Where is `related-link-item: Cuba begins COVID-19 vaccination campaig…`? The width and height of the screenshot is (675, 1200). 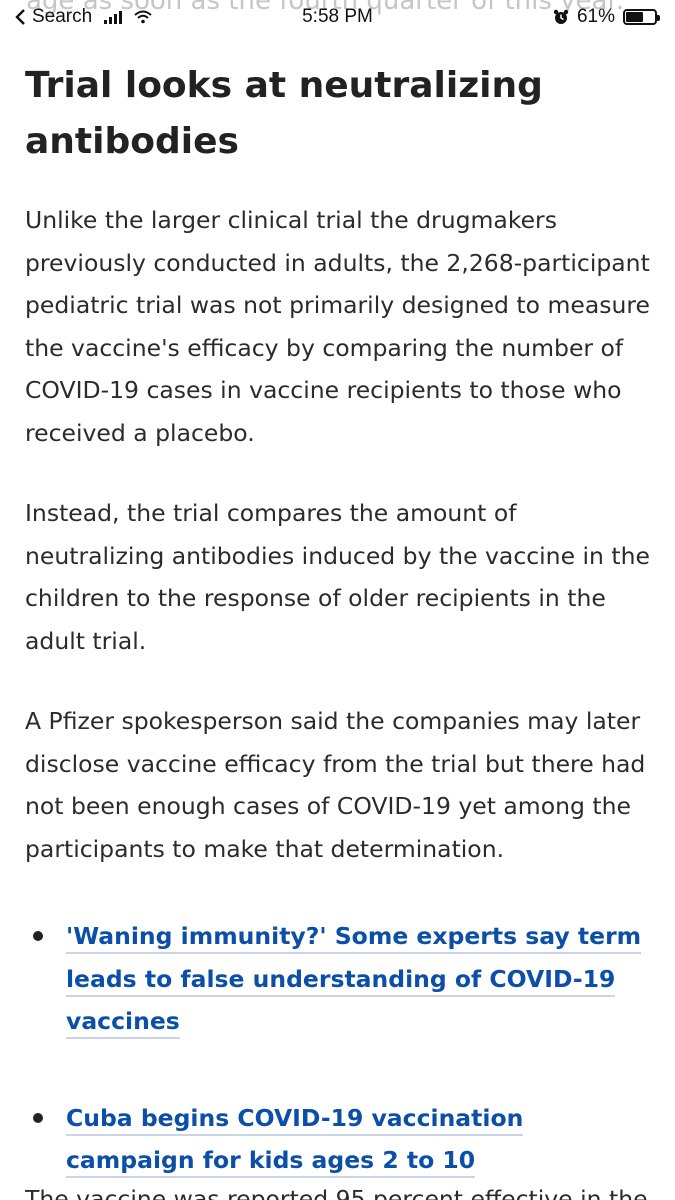
related-link-item: Cuba begins COVID-19 vaccination campaig… is located at coordinates (340, 1139).